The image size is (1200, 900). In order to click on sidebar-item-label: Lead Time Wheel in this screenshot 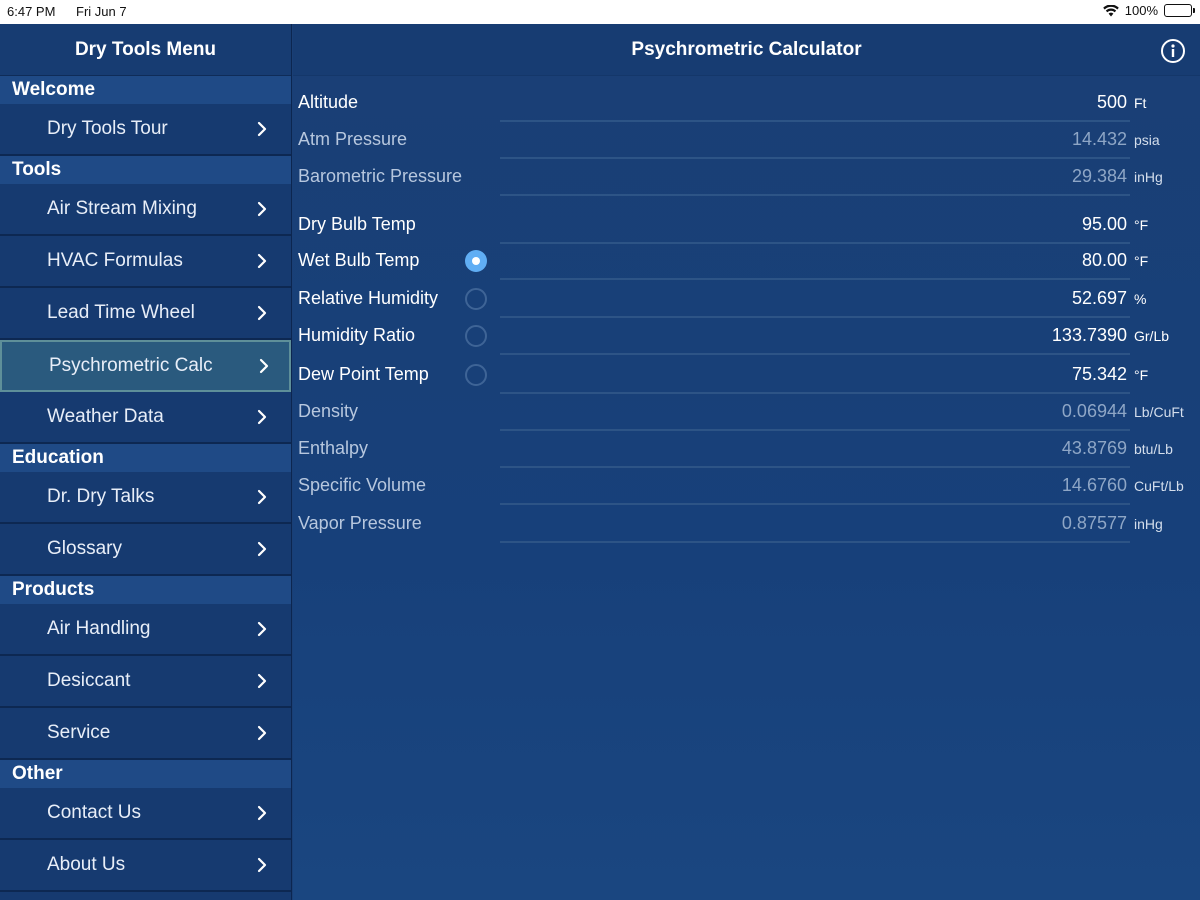, I will do `click(121, 312)`.